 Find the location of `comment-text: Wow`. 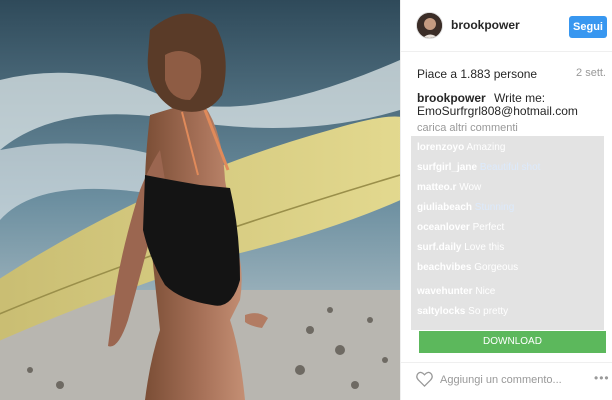

comment-text: Wow is located at coordinates (470, 187).